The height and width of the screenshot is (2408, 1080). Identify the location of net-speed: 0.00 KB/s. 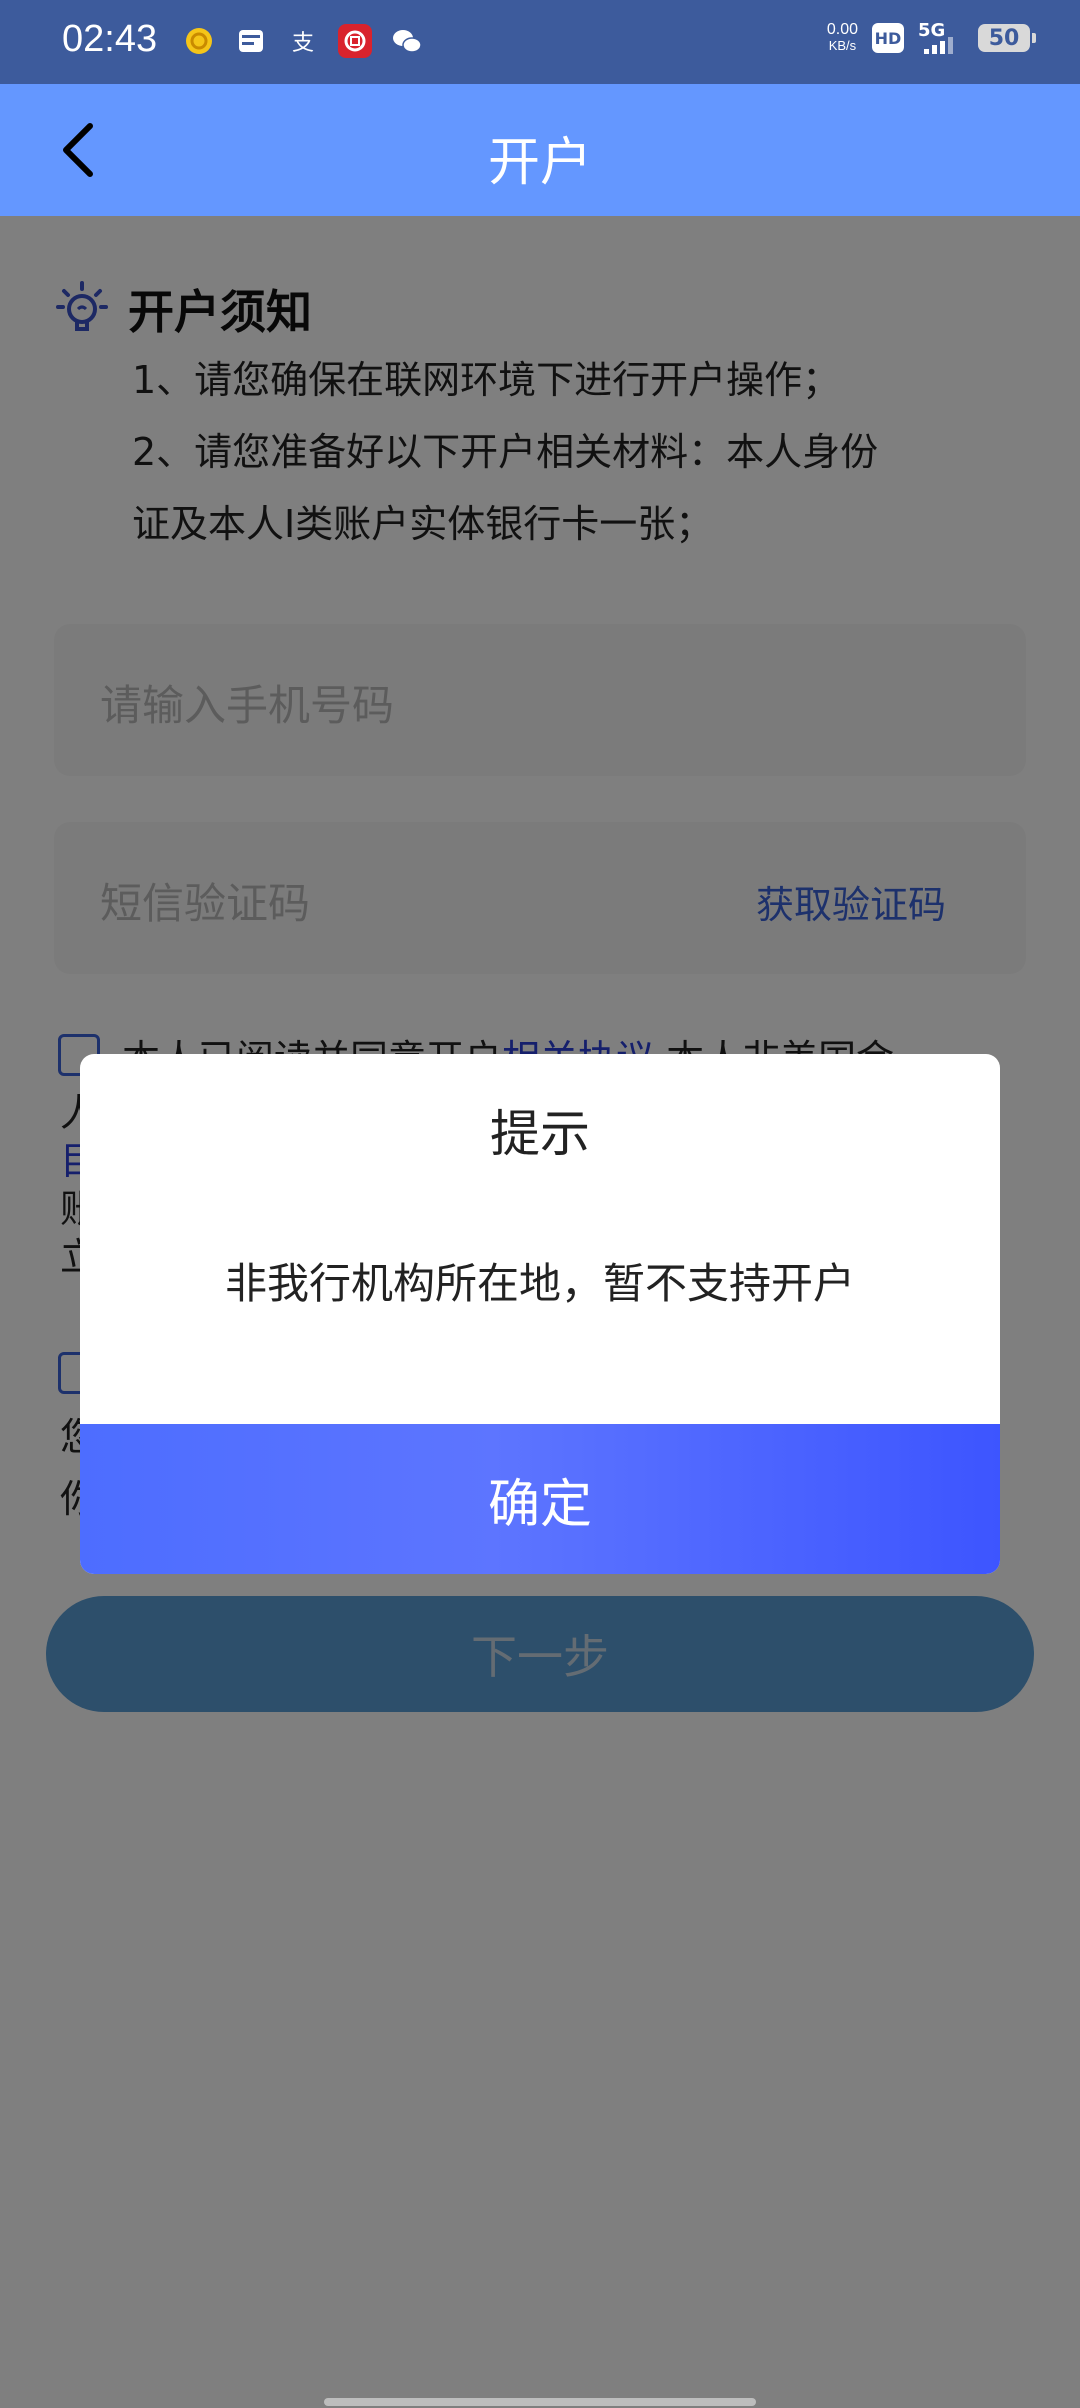
(842, 38).